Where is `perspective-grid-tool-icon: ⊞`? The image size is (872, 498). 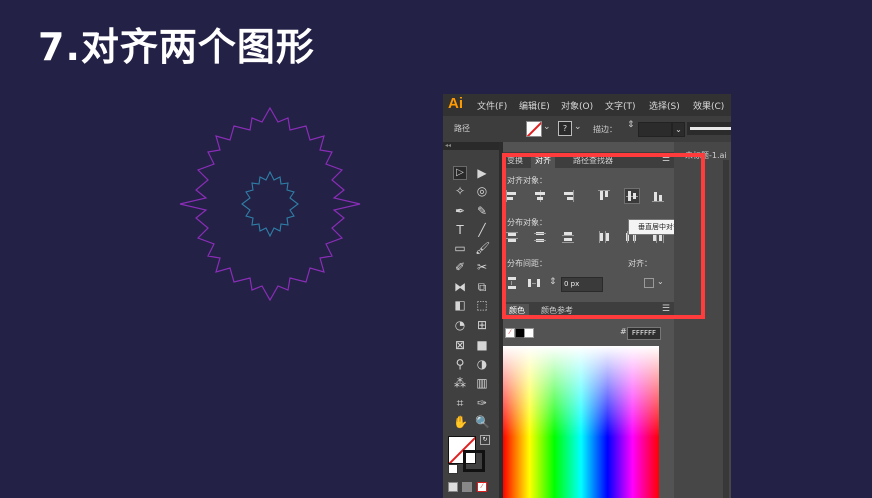
perspective-grid-tool-icon: ⊞ is located at coordinates (482, 325).